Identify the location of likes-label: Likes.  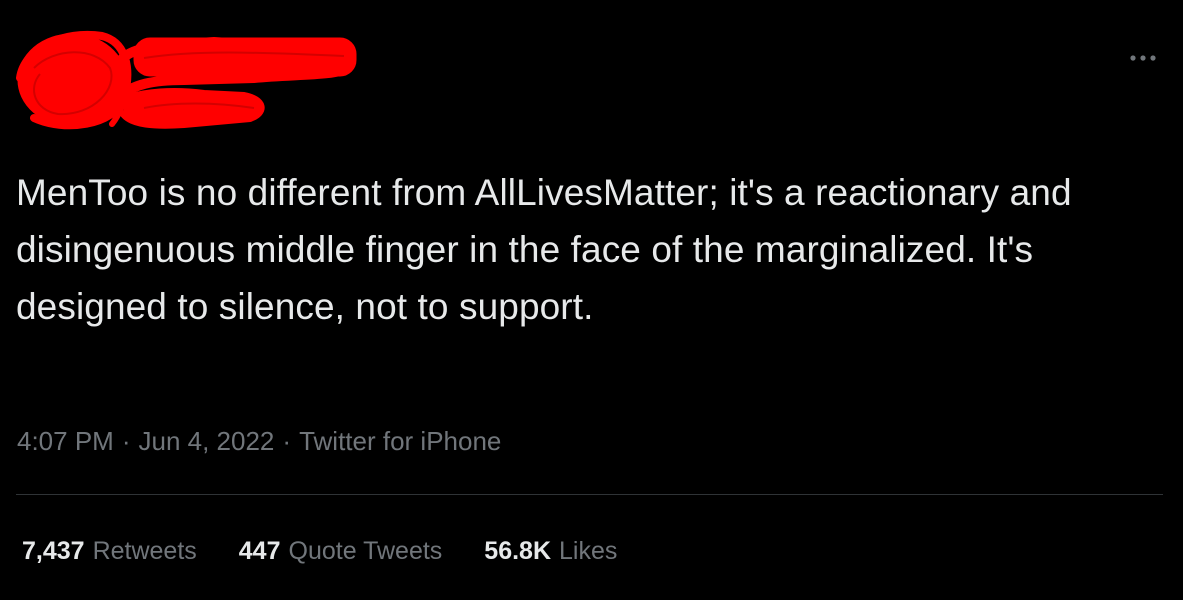
(588, 551).